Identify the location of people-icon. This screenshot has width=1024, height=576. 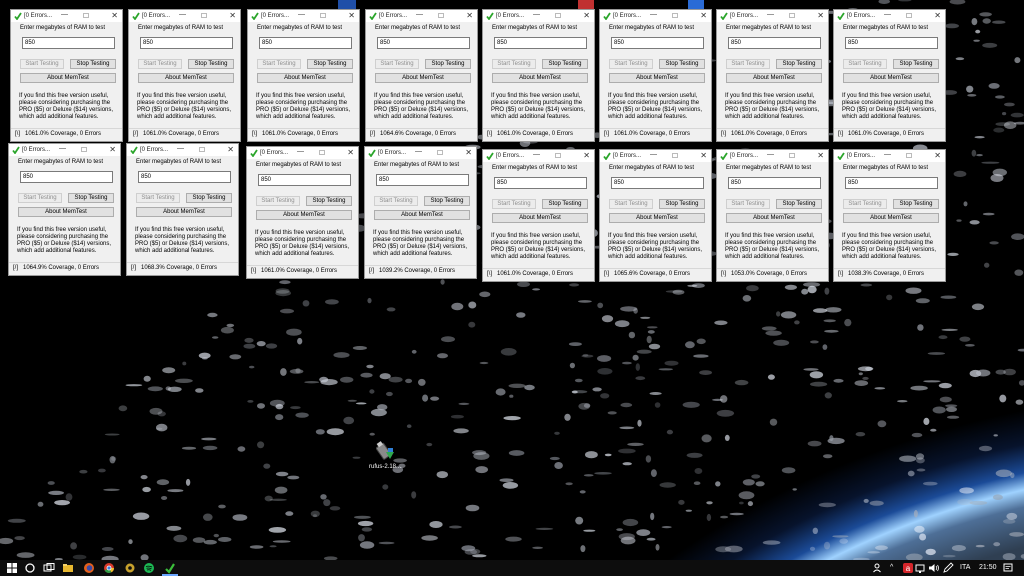
(878, 568).